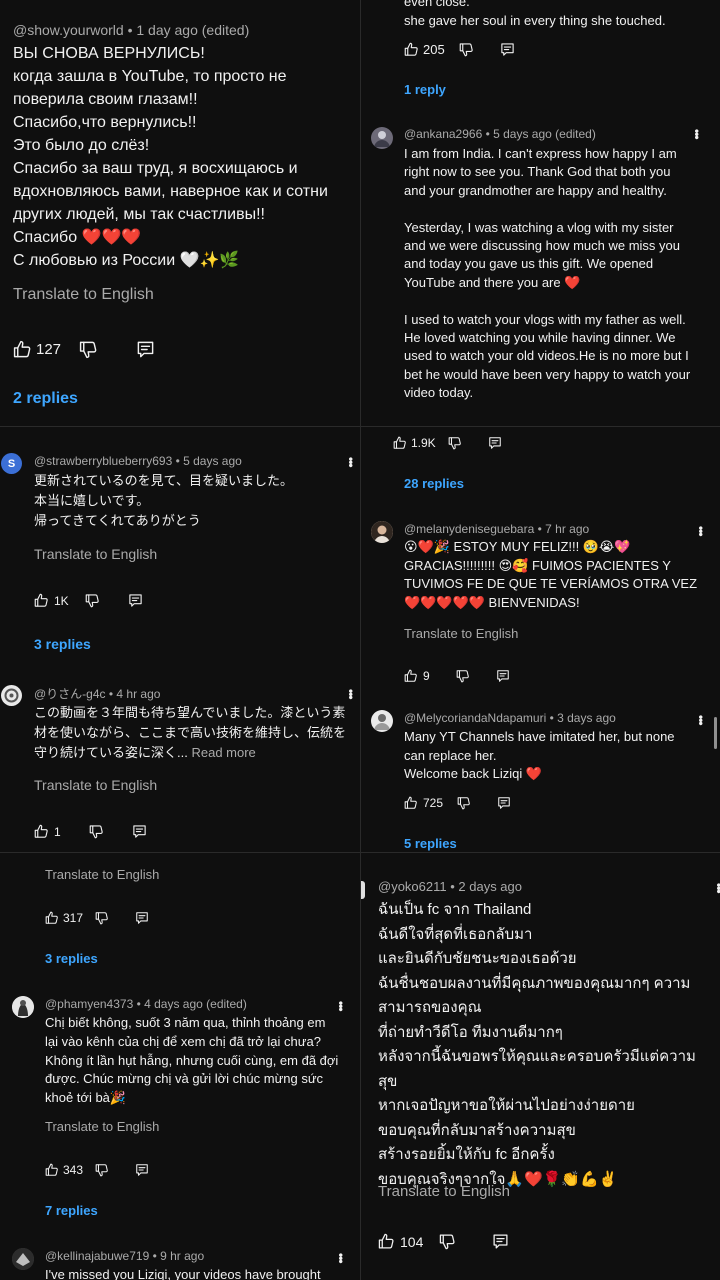 The height and width of the screenshot is (1280, 720). Describe the element at coordinates (424, 49) in the screenshot. I see `like-button: 205` at that location.